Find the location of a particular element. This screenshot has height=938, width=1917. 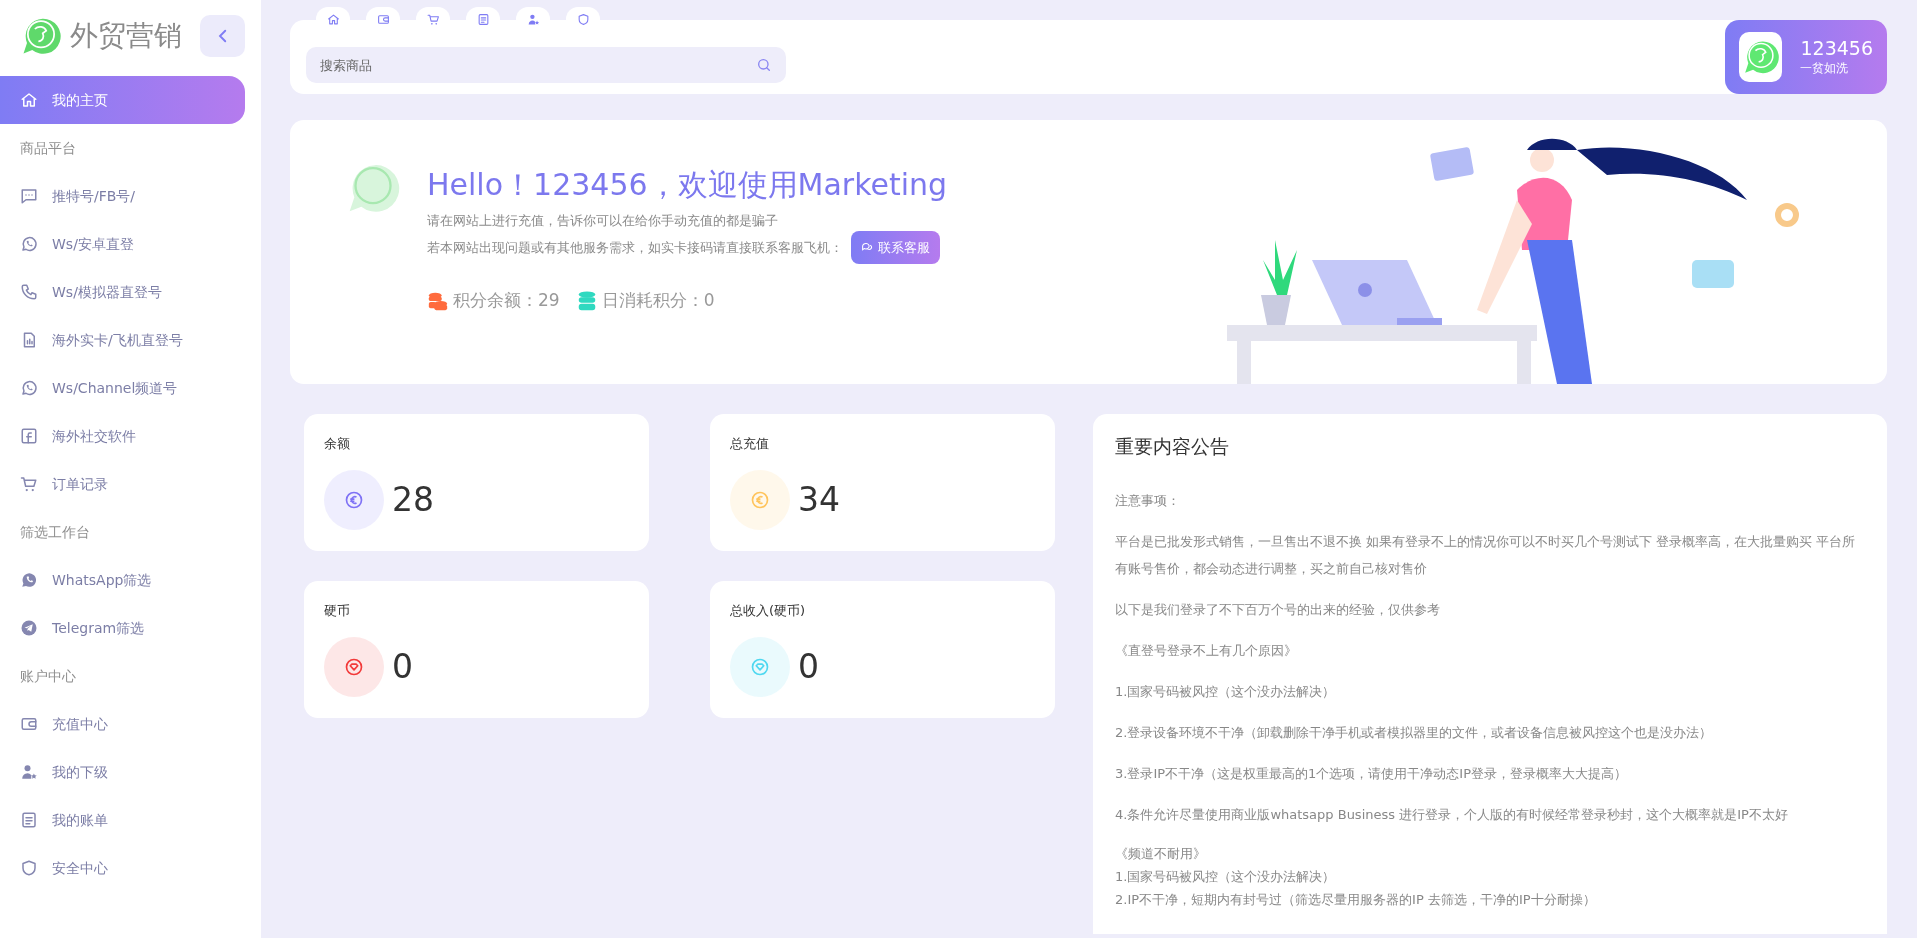

sidebar-item: Telegram筛选 is located at coordinates (122, 628).